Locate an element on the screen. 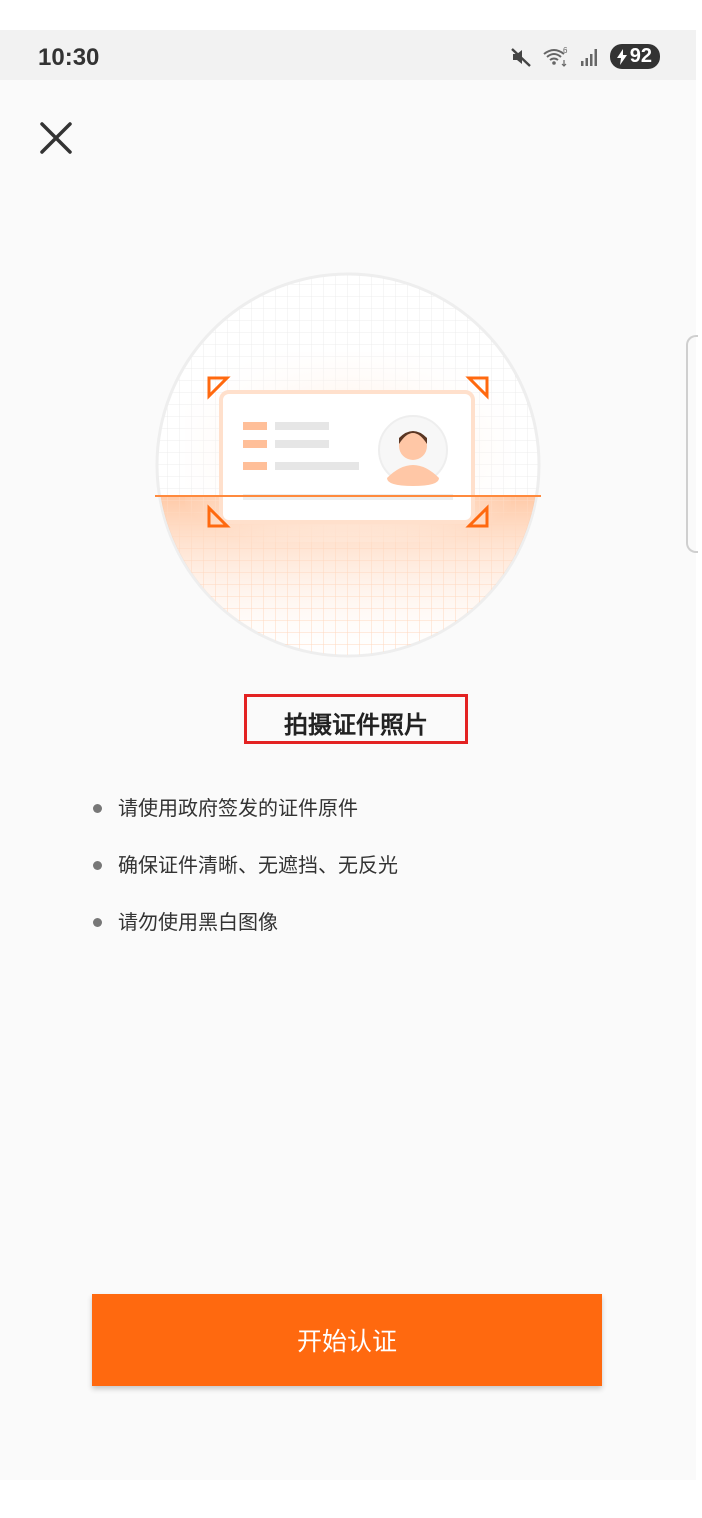 This screenshot has width=702, height=1518. page-title: 拍摄证件照片 is located at coordinates (356, 725).